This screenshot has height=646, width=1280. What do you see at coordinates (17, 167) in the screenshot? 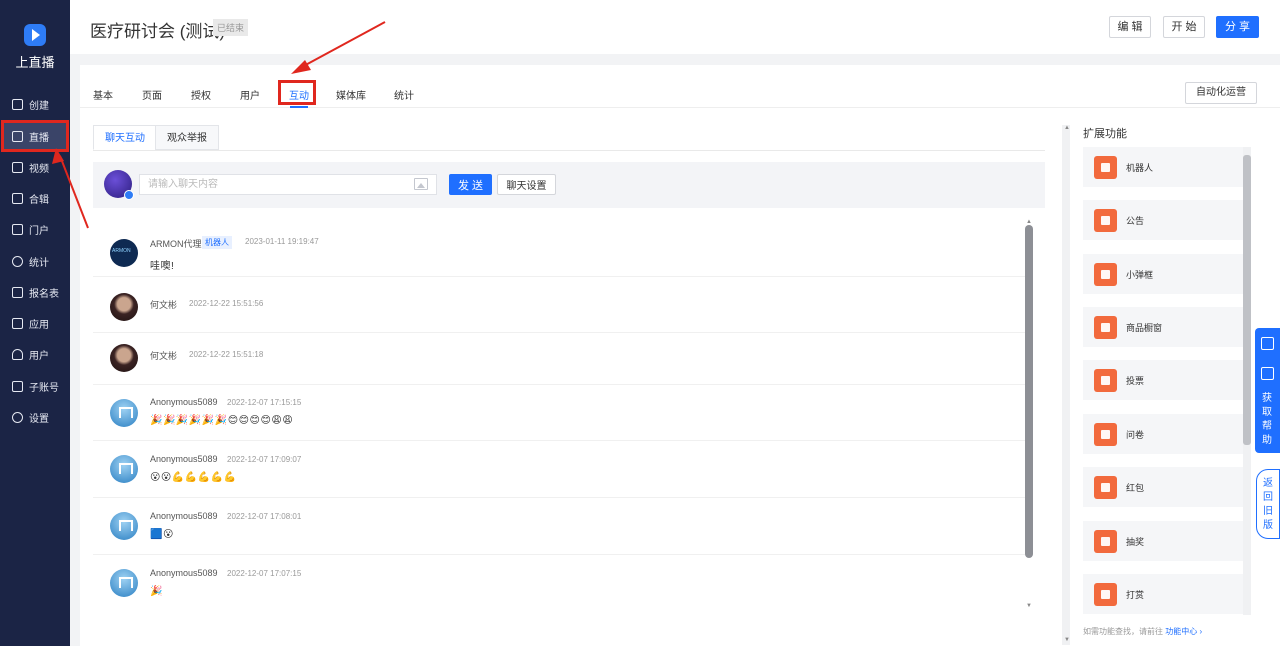
I see `film-icon` at bounding box center [17, 167].